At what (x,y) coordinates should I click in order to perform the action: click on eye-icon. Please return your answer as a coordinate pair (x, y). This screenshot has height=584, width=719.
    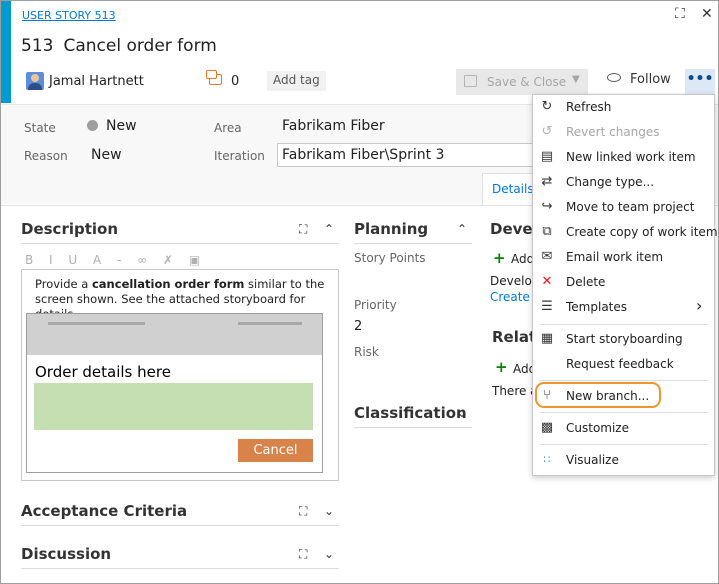
    Looking at the image, I should click on (614, 77).